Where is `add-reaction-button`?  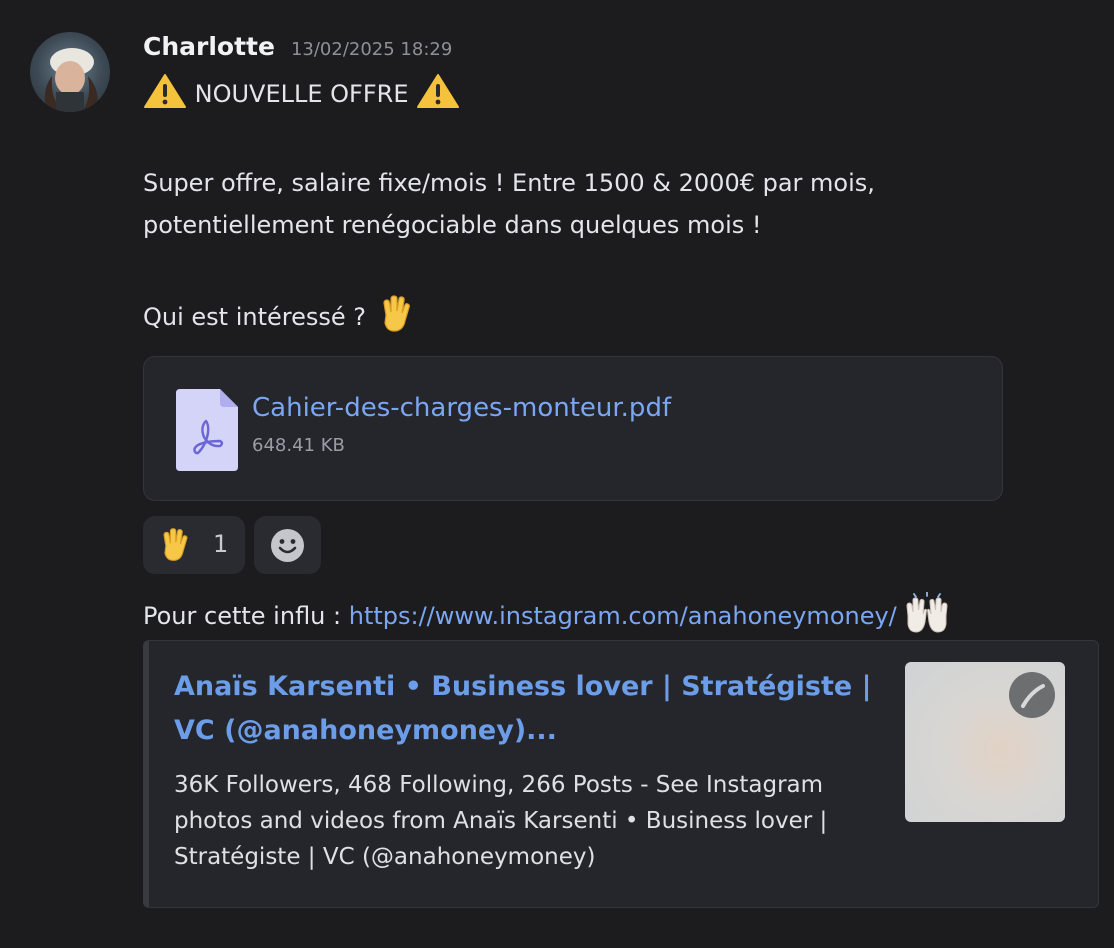
add-reaction-button is located at coordinates (287, 545).